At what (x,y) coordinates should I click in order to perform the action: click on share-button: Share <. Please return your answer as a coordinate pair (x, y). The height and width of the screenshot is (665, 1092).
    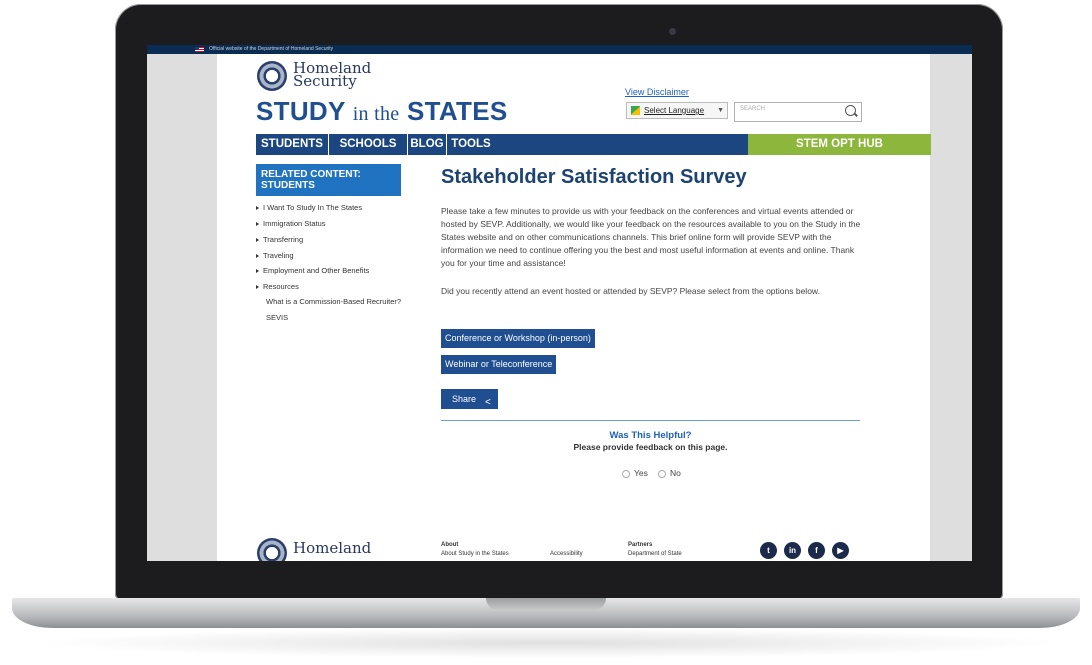
    Looking at the image, I should click on (469, 399).